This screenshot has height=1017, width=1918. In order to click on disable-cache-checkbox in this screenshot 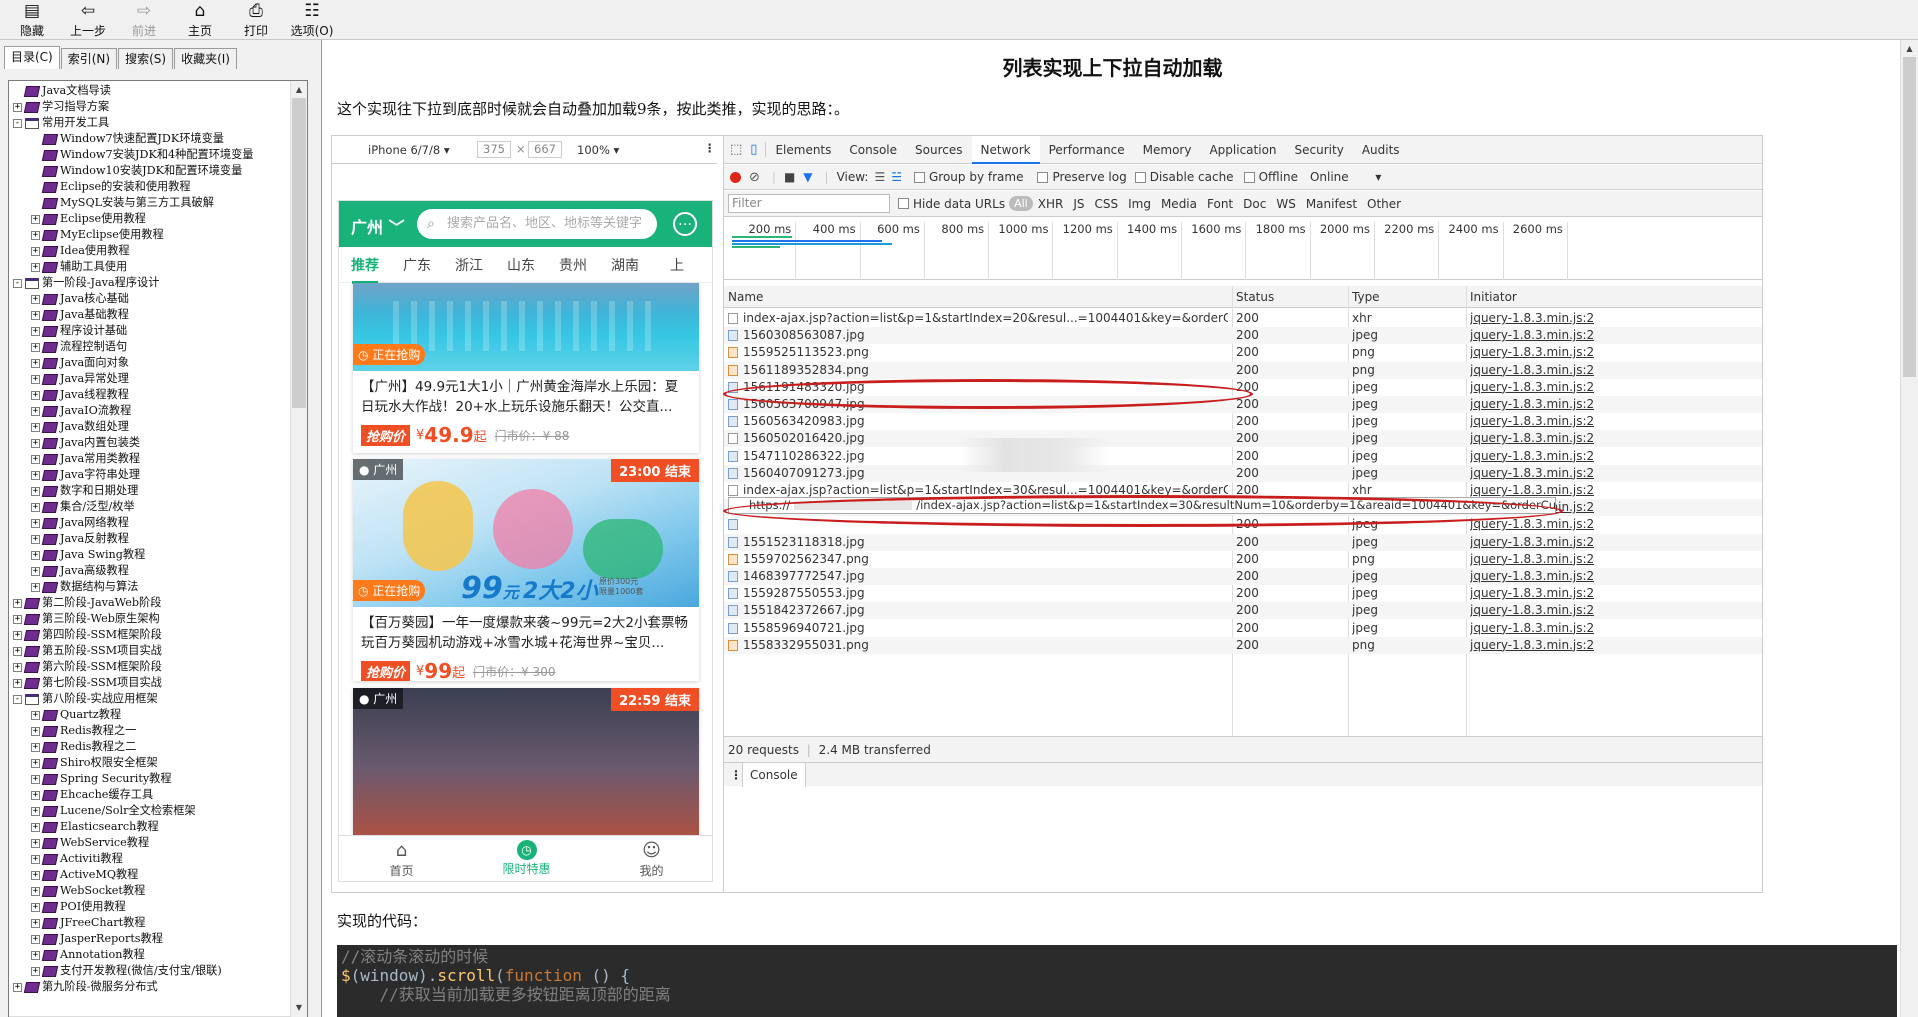, I will do `click(1140, 177)`.